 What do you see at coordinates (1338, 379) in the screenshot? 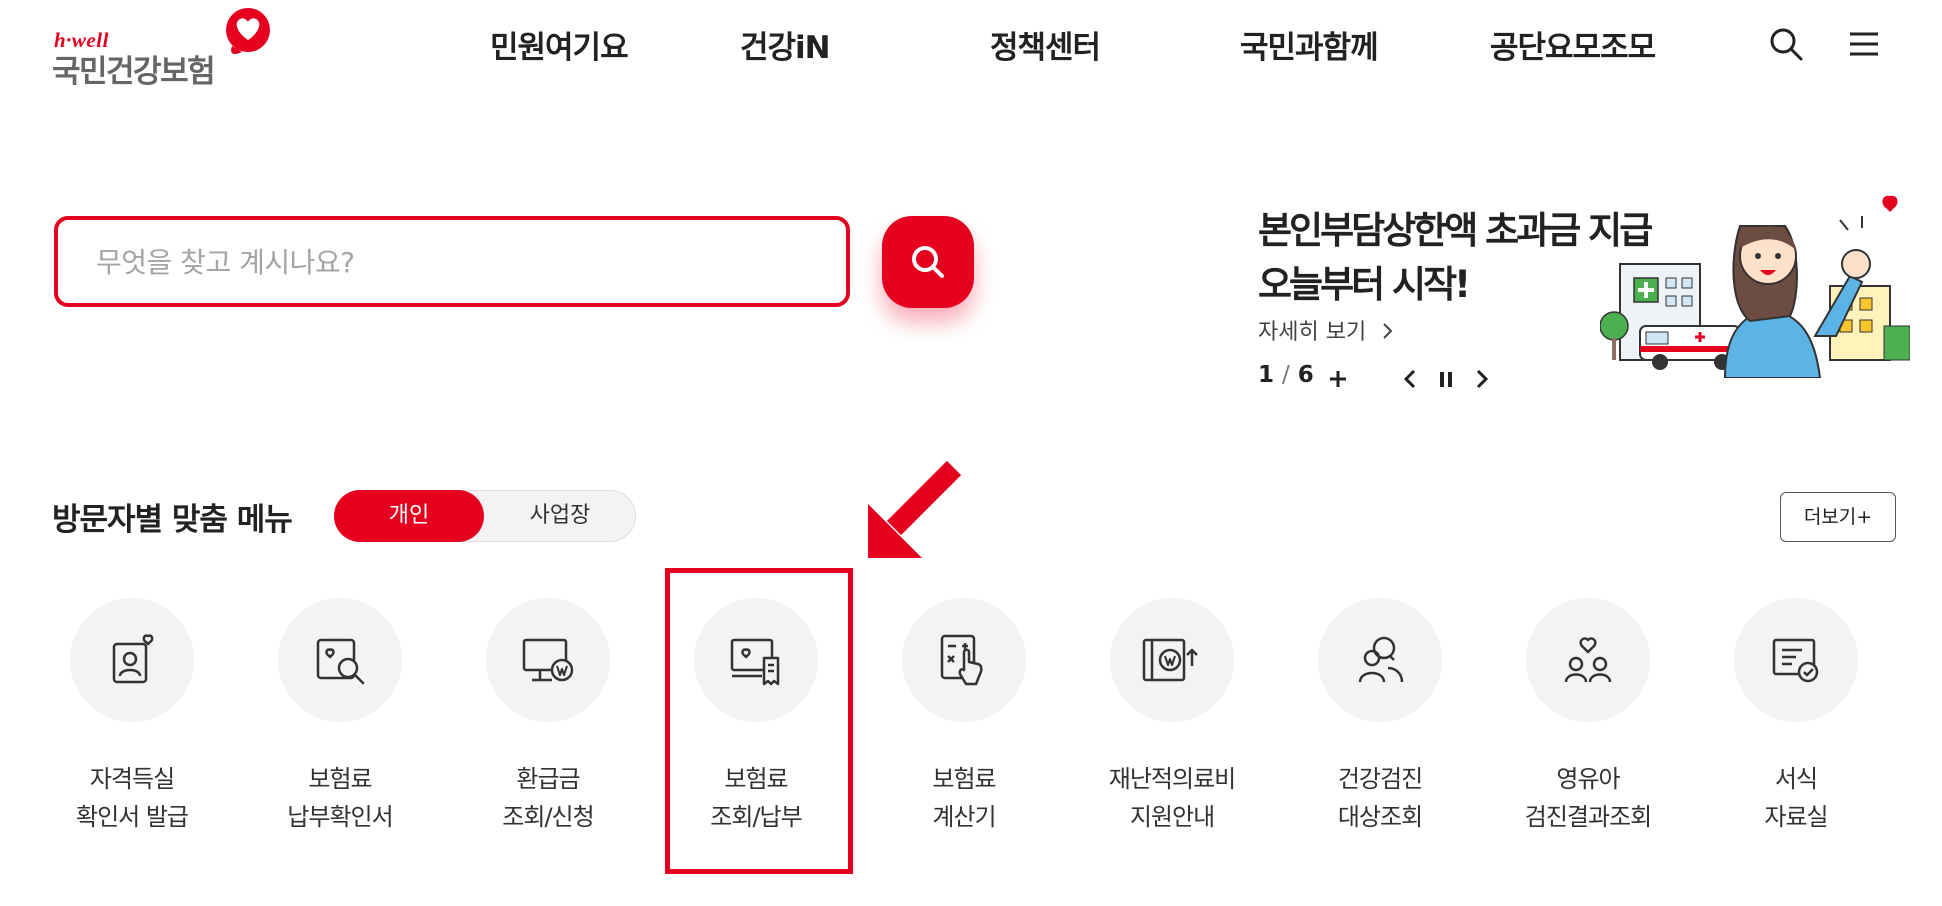
I see `plus-icon` at bounding box center [1338, 379].